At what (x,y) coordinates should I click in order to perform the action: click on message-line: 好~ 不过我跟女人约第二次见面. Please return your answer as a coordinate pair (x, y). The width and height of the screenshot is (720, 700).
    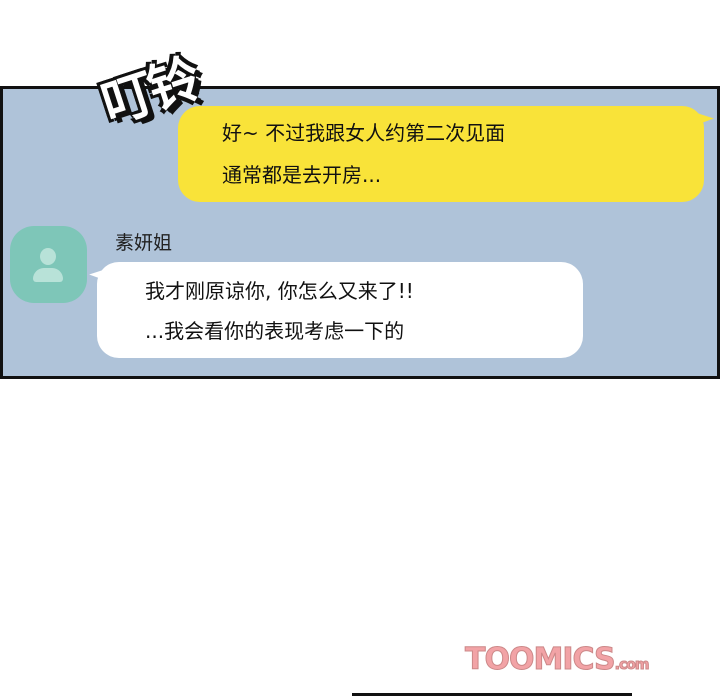
    Looking at the image, I should click on (364, 133).